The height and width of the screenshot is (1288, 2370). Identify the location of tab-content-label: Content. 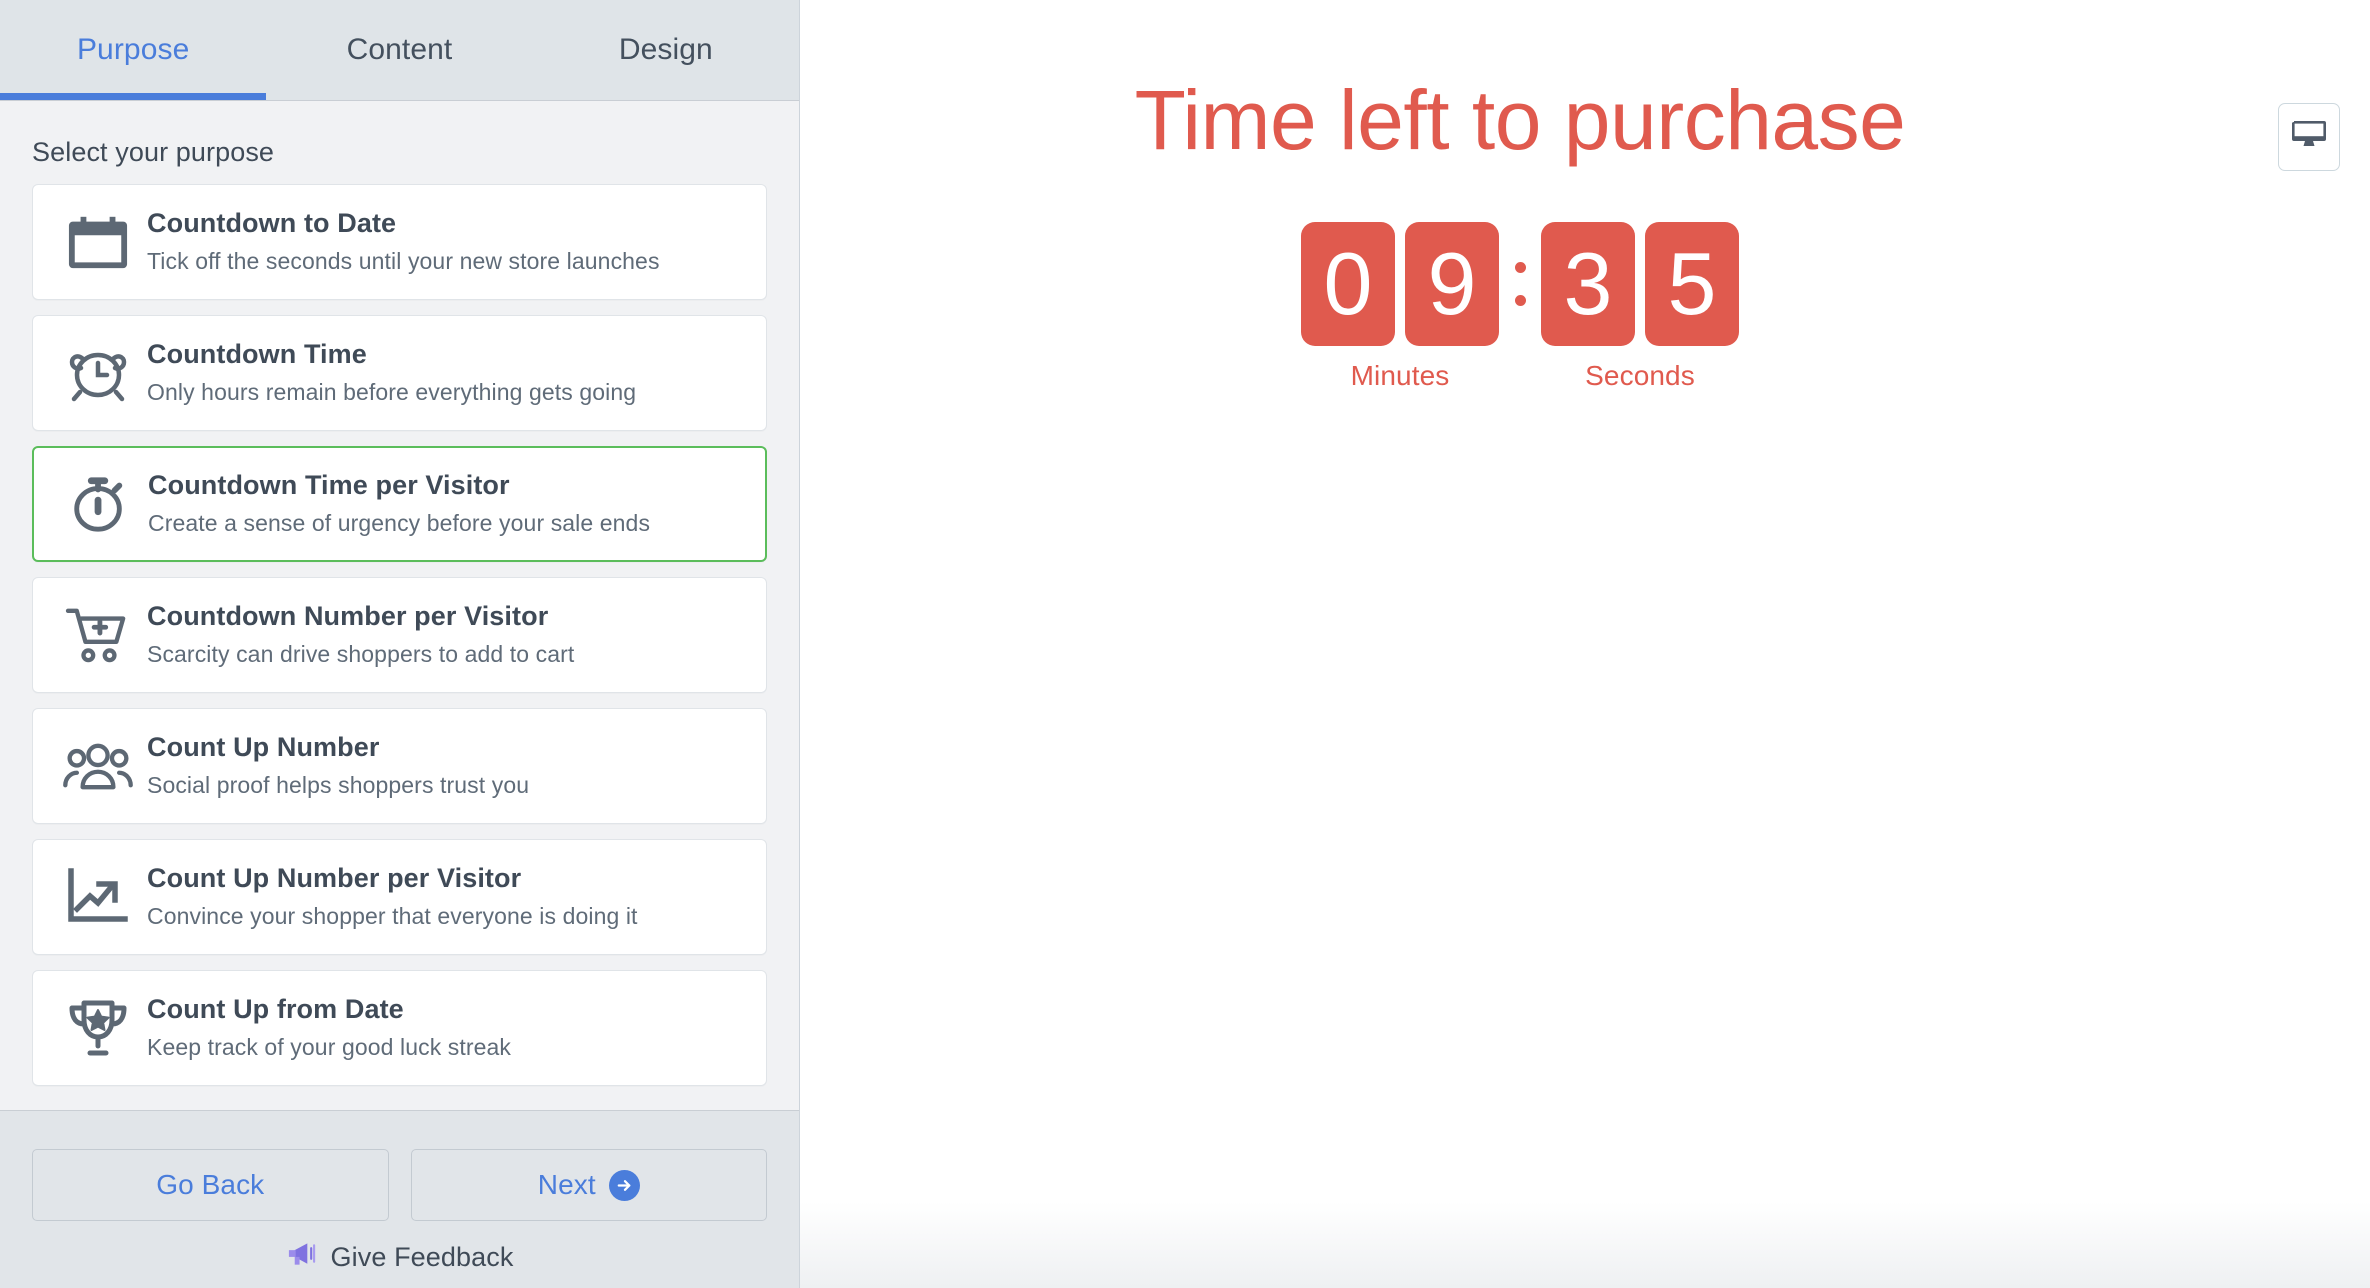
(399, 49).